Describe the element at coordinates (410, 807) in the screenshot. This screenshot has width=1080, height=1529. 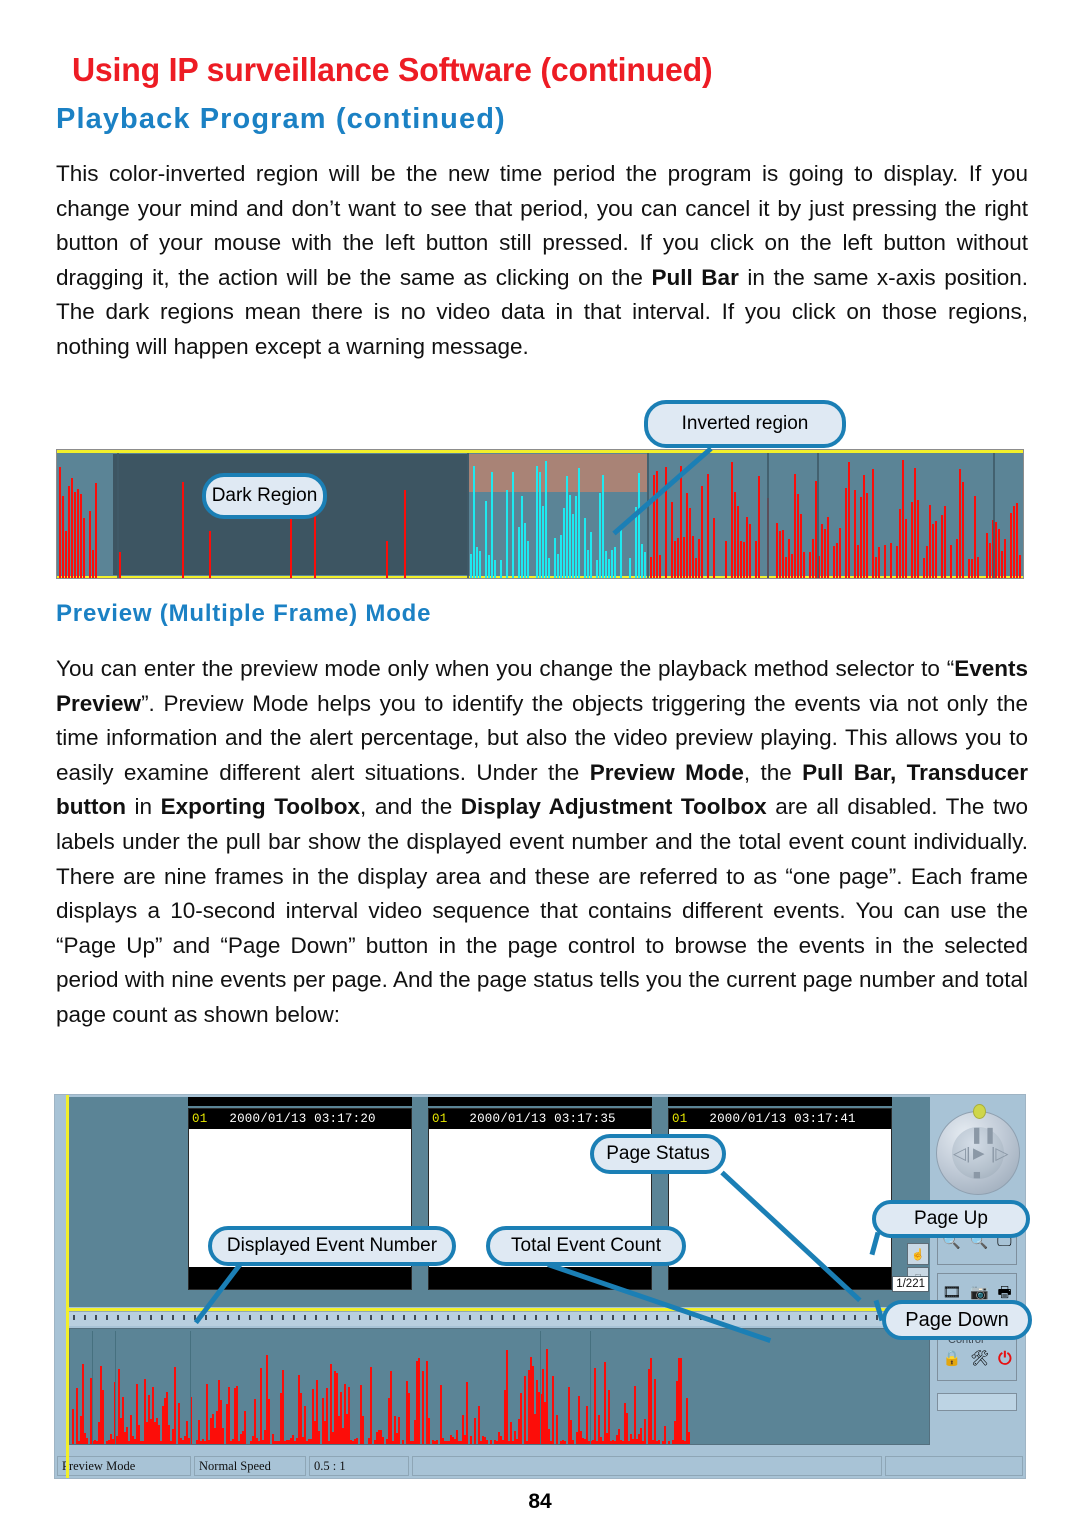
I see `p2-part-i: , and the` at that location.